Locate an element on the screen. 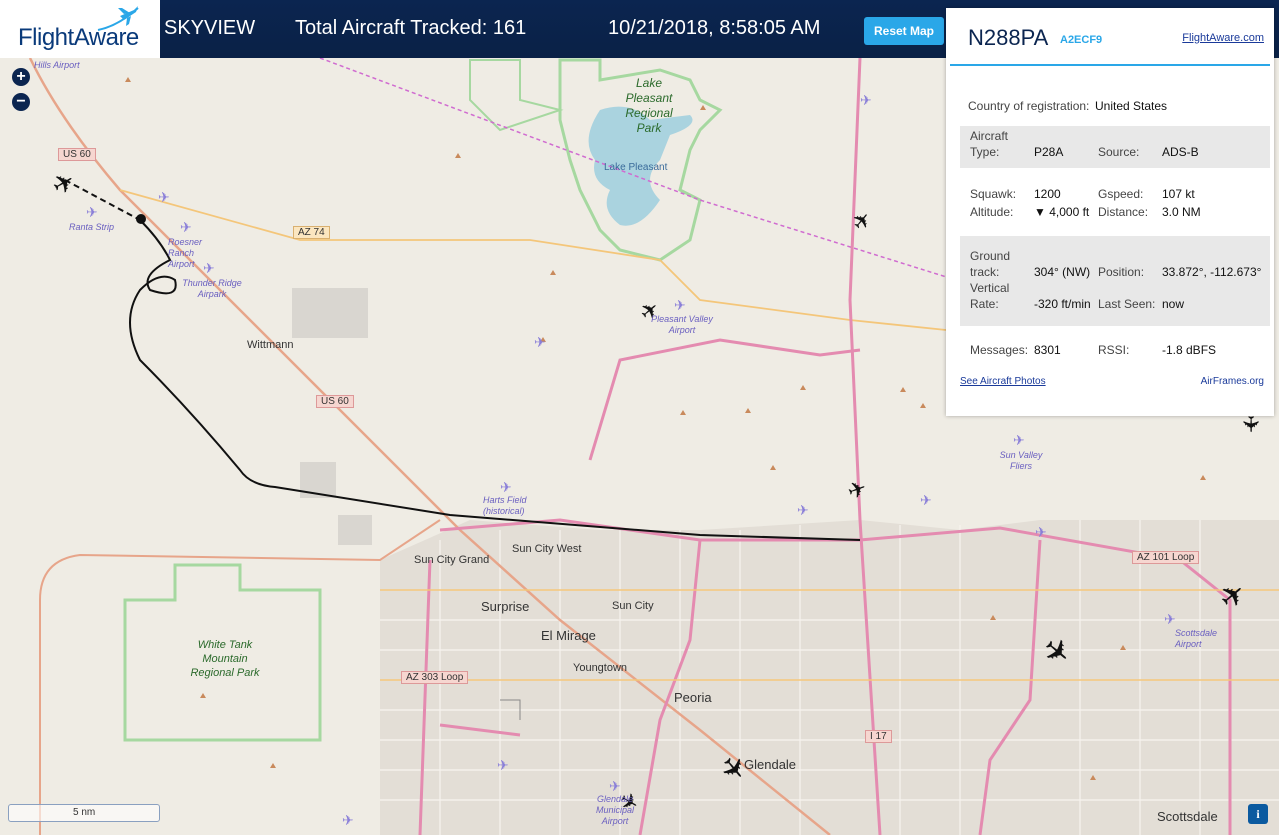 This screenshot has width=1279, height=835. rssi-label: RSSI: is located at coordinates (1114, 350).